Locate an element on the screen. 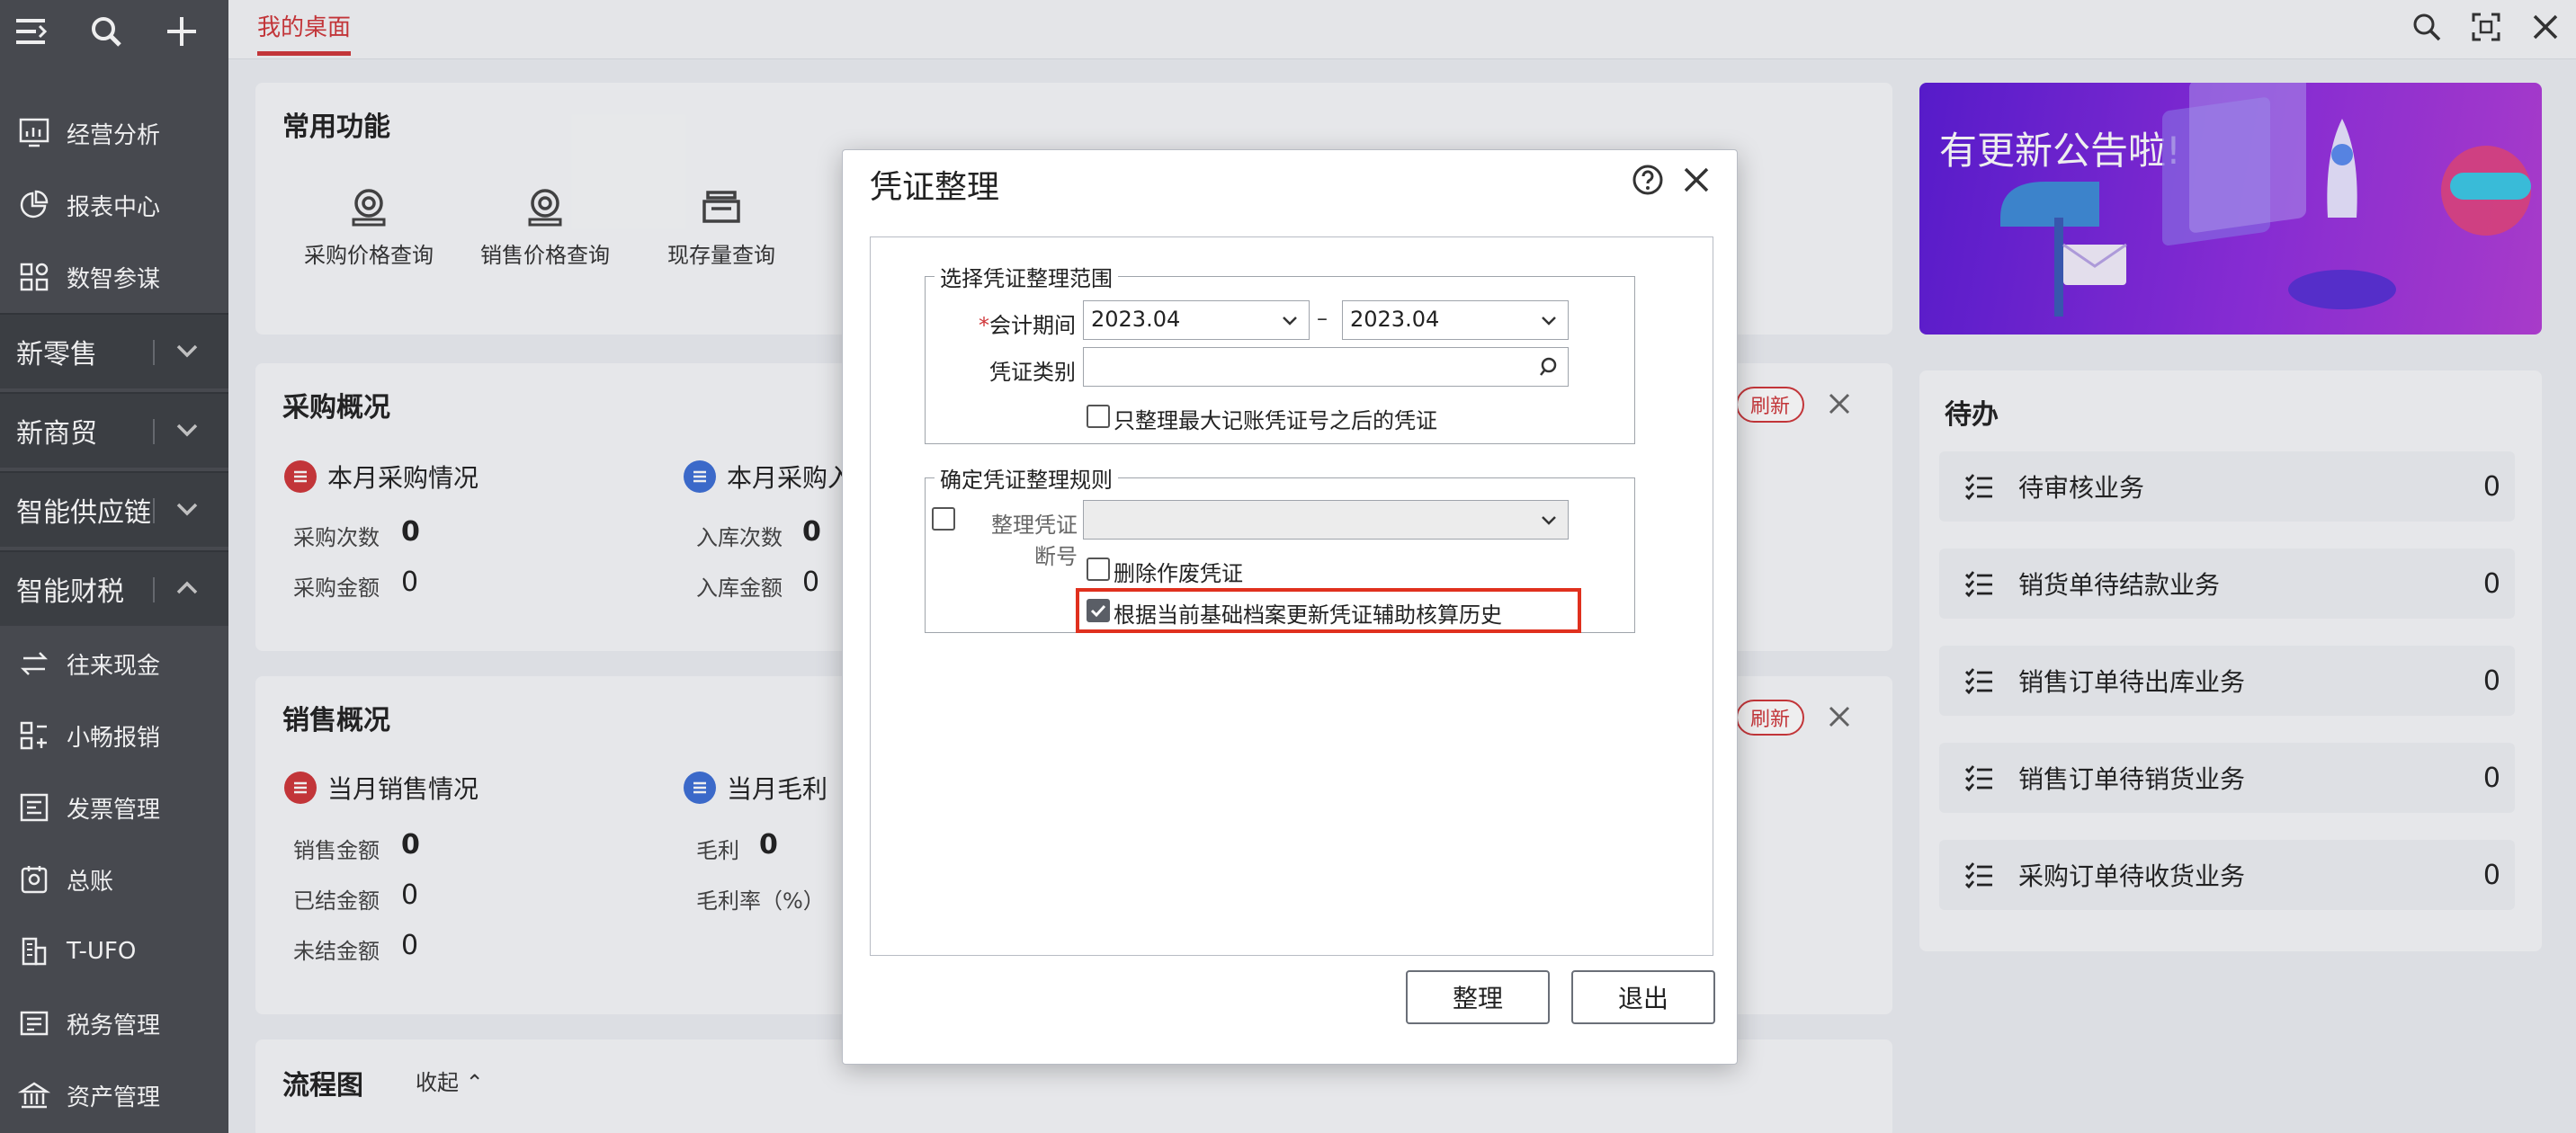  help-icon is located at coordinates (1648, 180).